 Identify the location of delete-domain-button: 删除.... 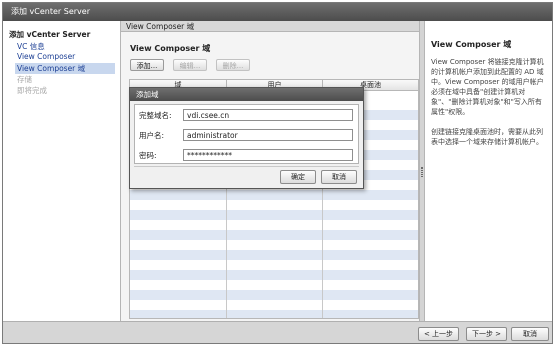
(233, 65).